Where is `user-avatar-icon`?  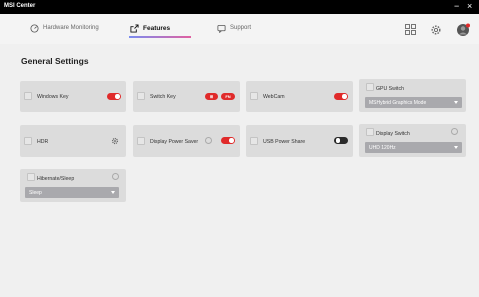
user-avatar-icon is located at coordinates (463, 30).